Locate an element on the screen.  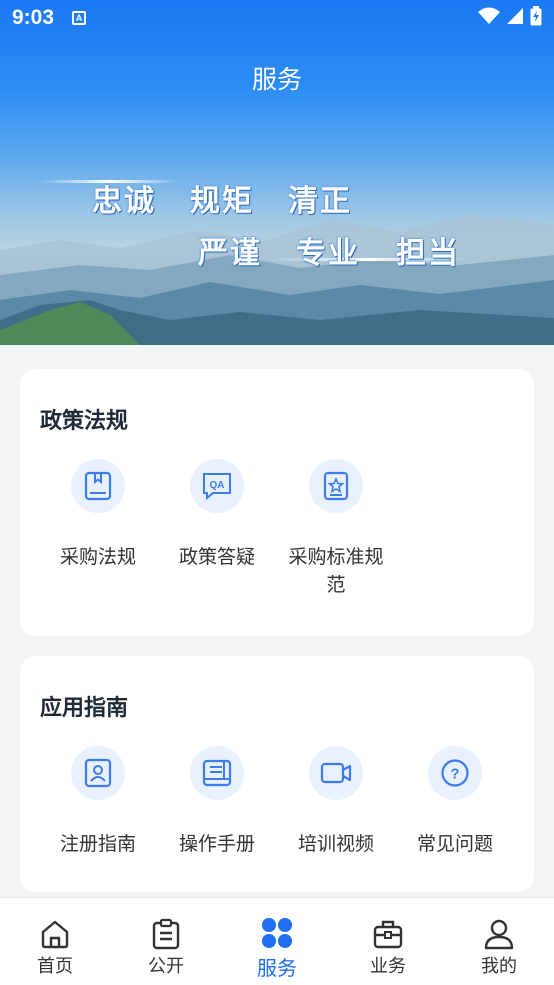
item-label: 采购标准规范 is located at coordinates (336, 571).